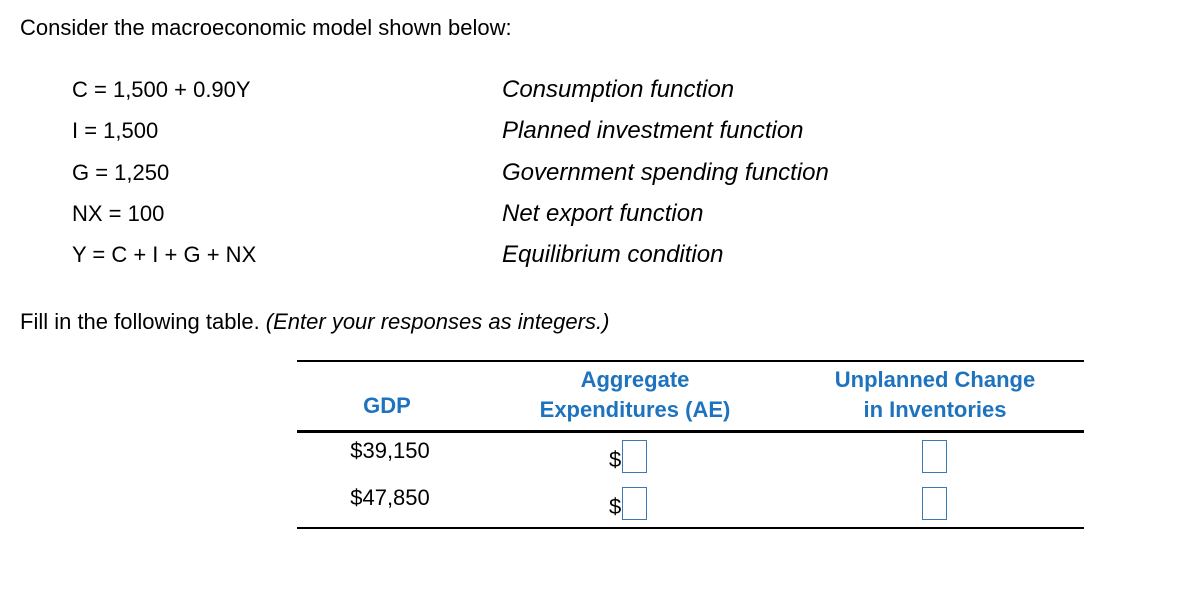 This screenshot has width=1200, height=591. What do you see at coordinates (143, 321) in the screenshot?
I see `instruction-main: Fill in the following table.` at bounding box center [143, 321].